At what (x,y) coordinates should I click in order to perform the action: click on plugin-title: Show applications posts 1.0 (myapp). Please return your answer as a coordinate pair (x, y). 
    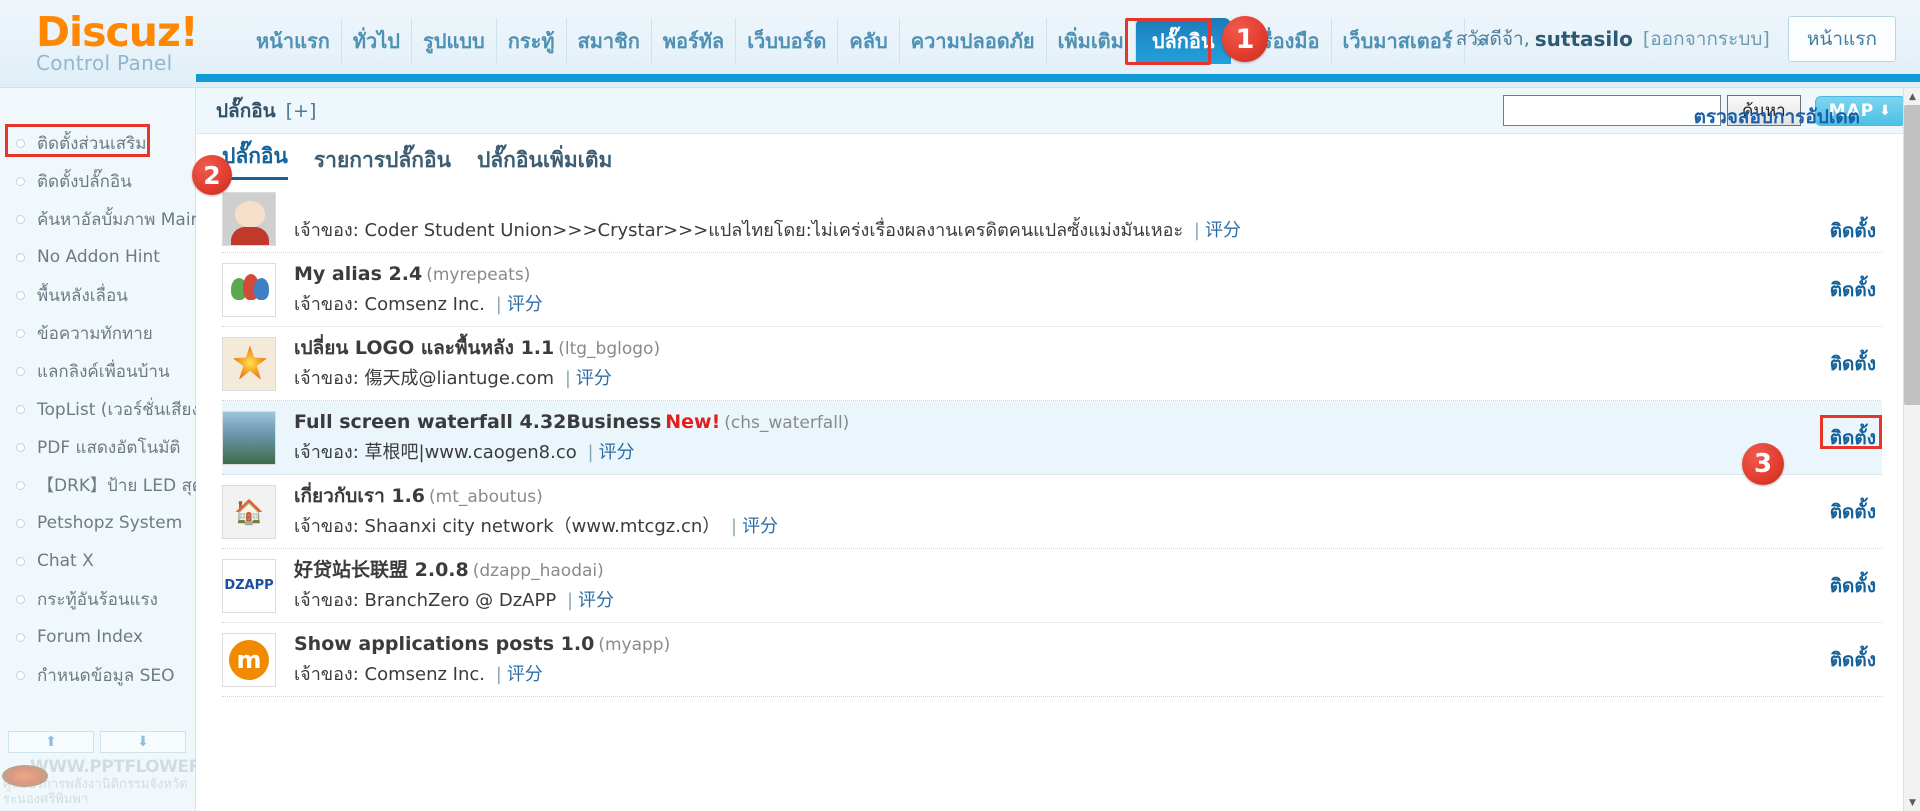
    Looking at the image, I should click on (1033, 644).